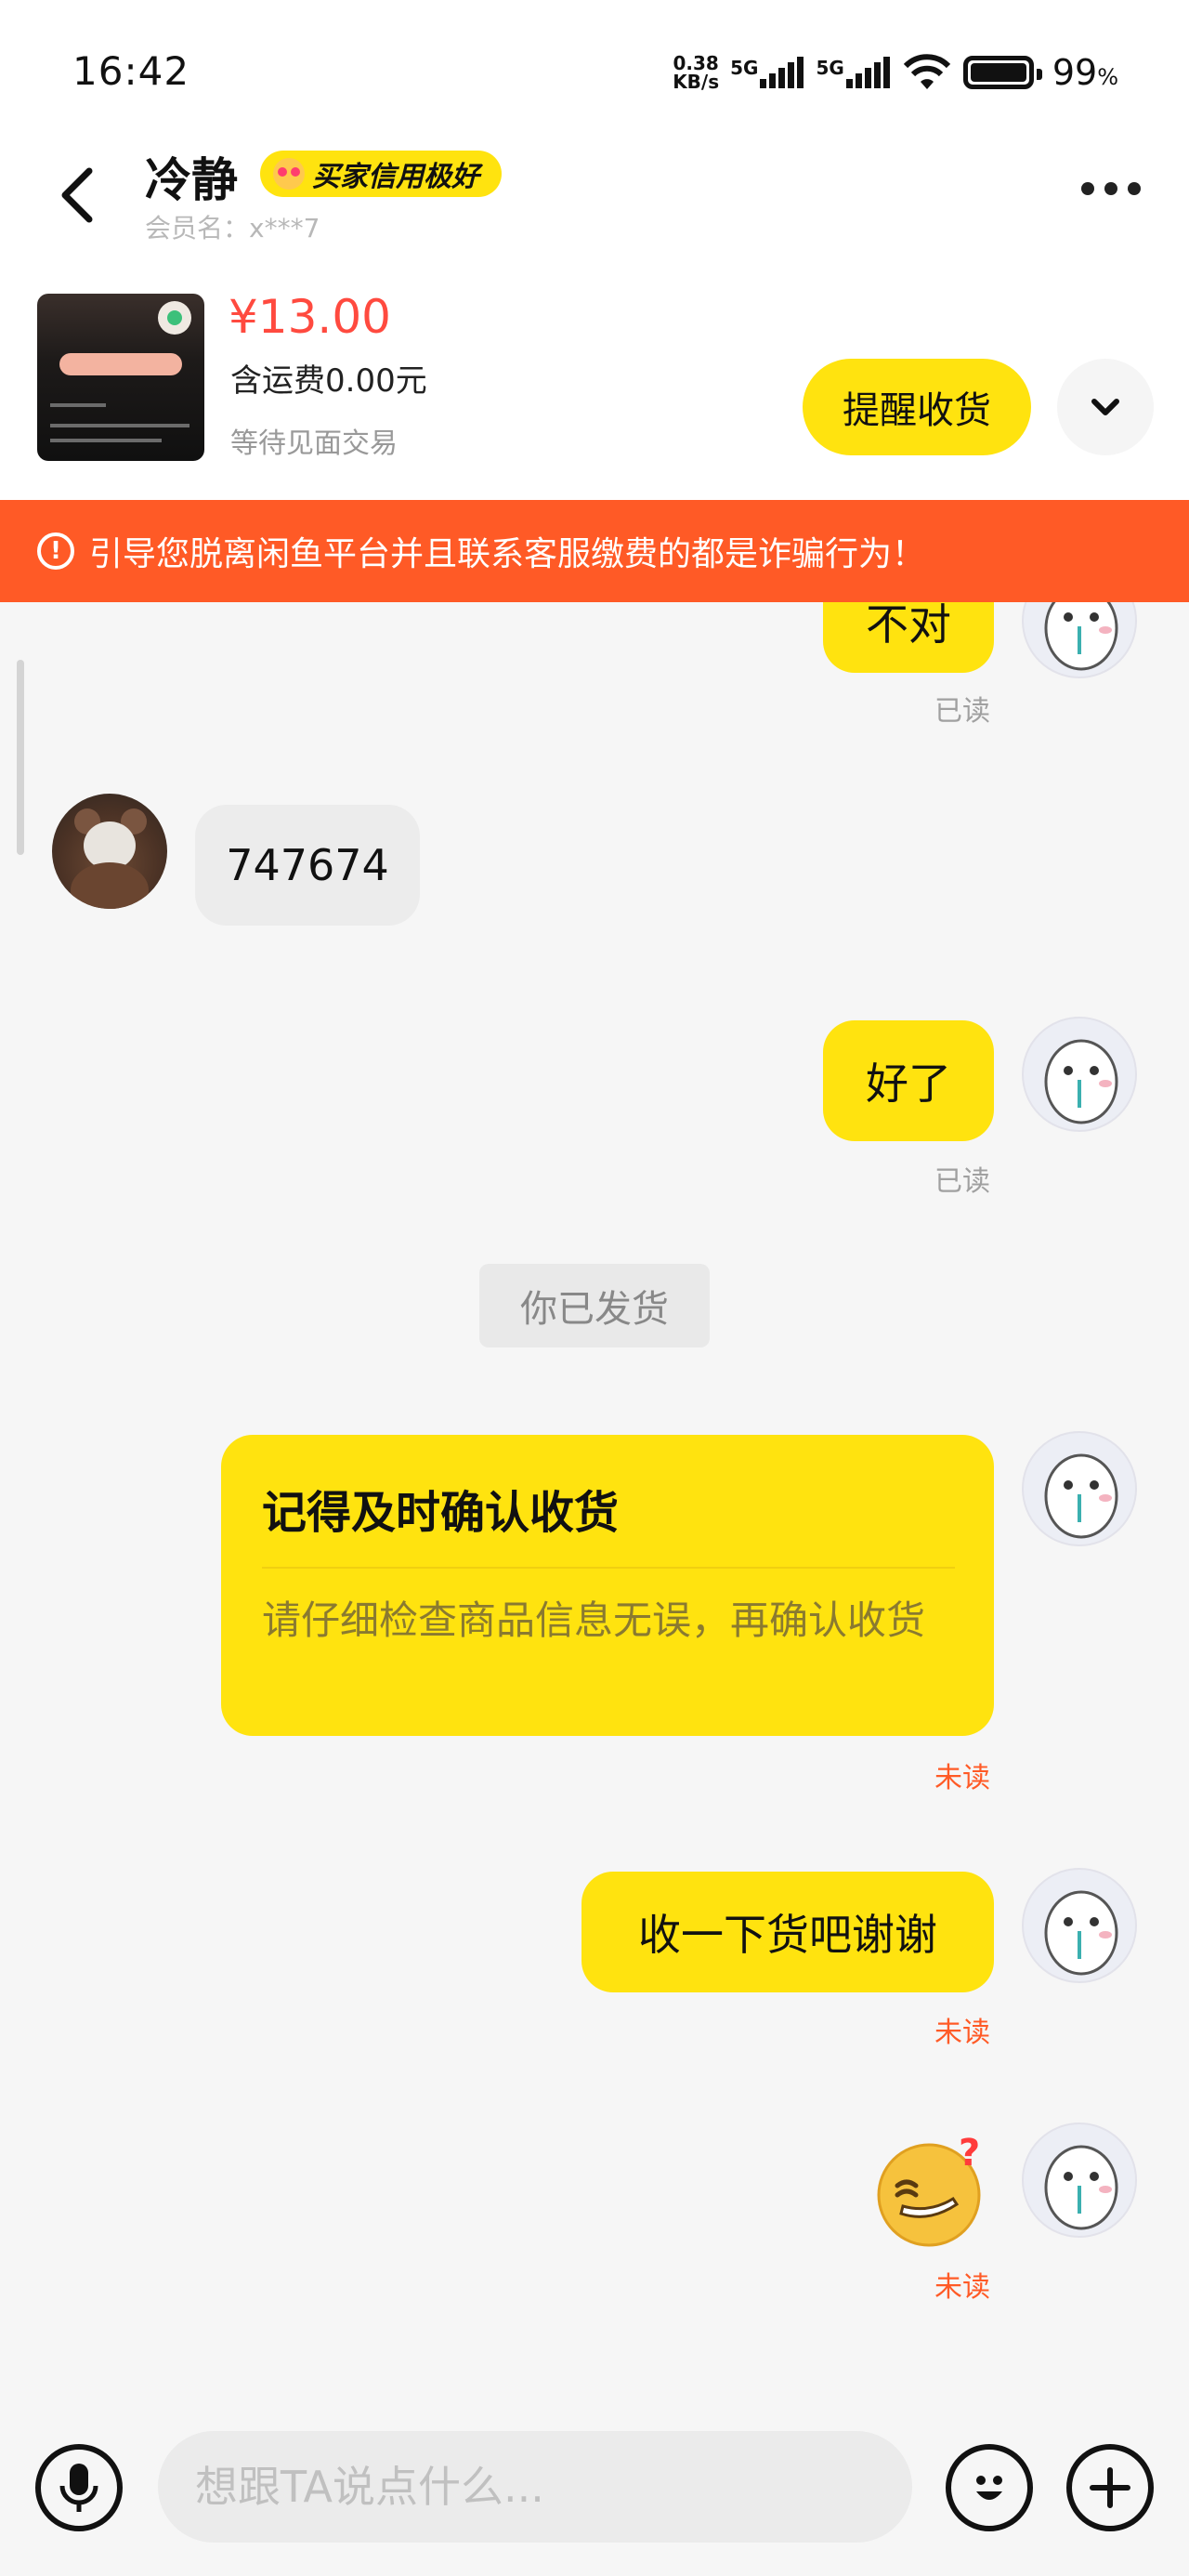  Describe the element at coordinates (594, 1305) in the screenshot. I see `system-tip: 你已发货` at that location.